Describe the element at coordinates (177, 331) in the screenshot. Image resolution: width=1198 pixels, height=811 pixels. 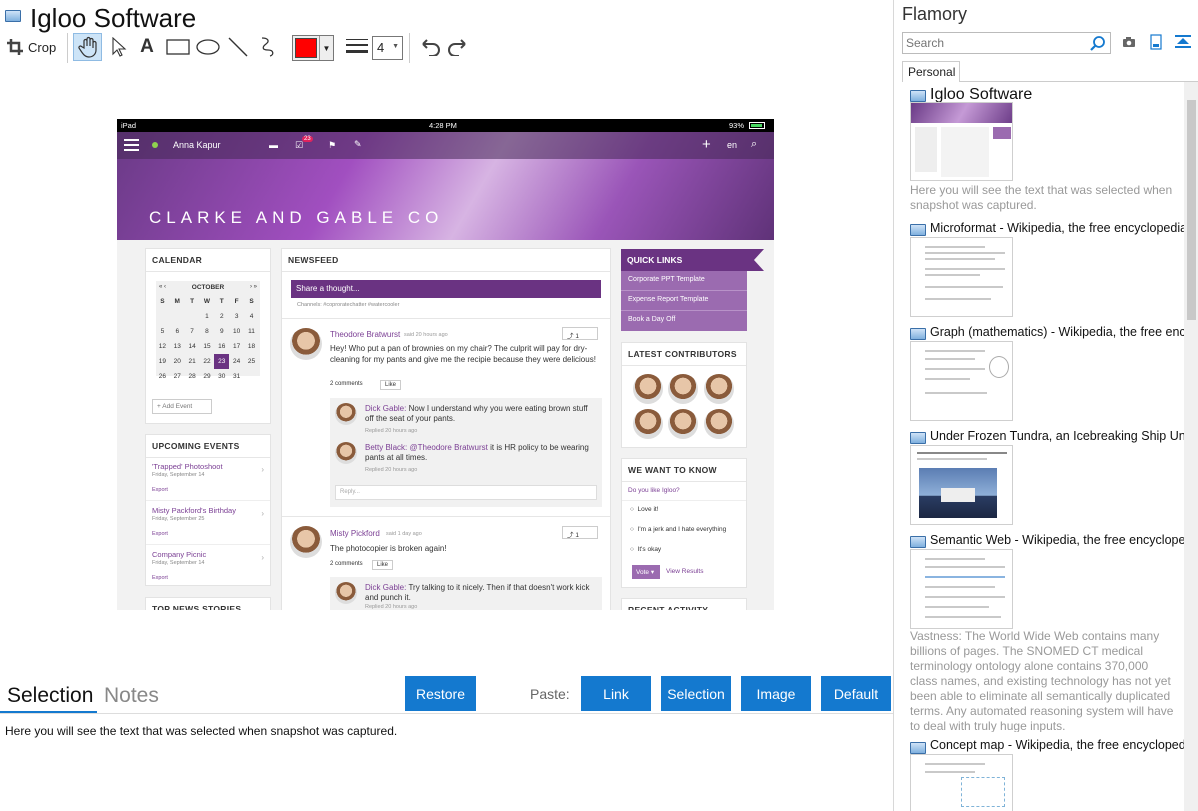
I see `calendar-day: 6` at that location.